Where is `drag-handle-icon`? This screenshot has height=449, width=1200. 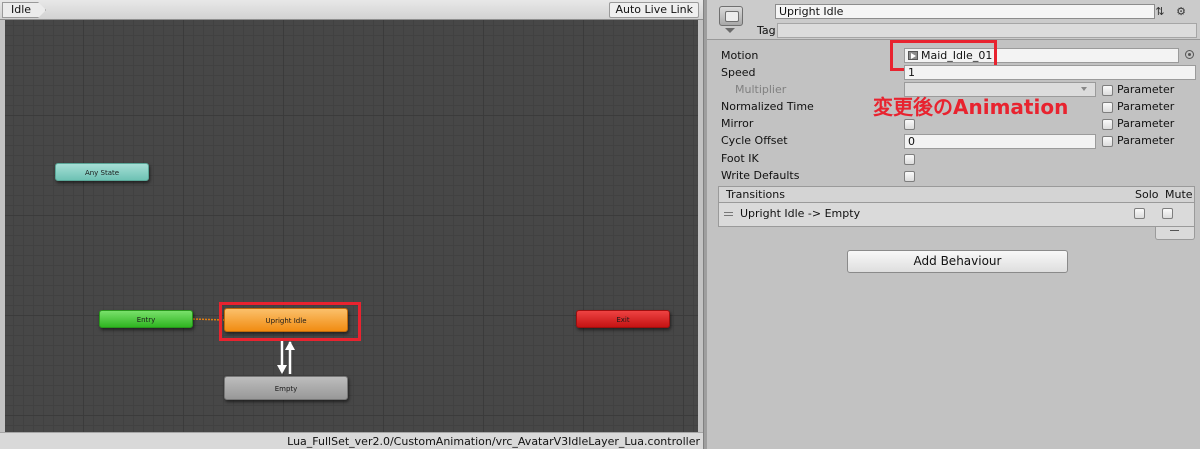 drag-handle-icon is located at coordinates (728, 214).